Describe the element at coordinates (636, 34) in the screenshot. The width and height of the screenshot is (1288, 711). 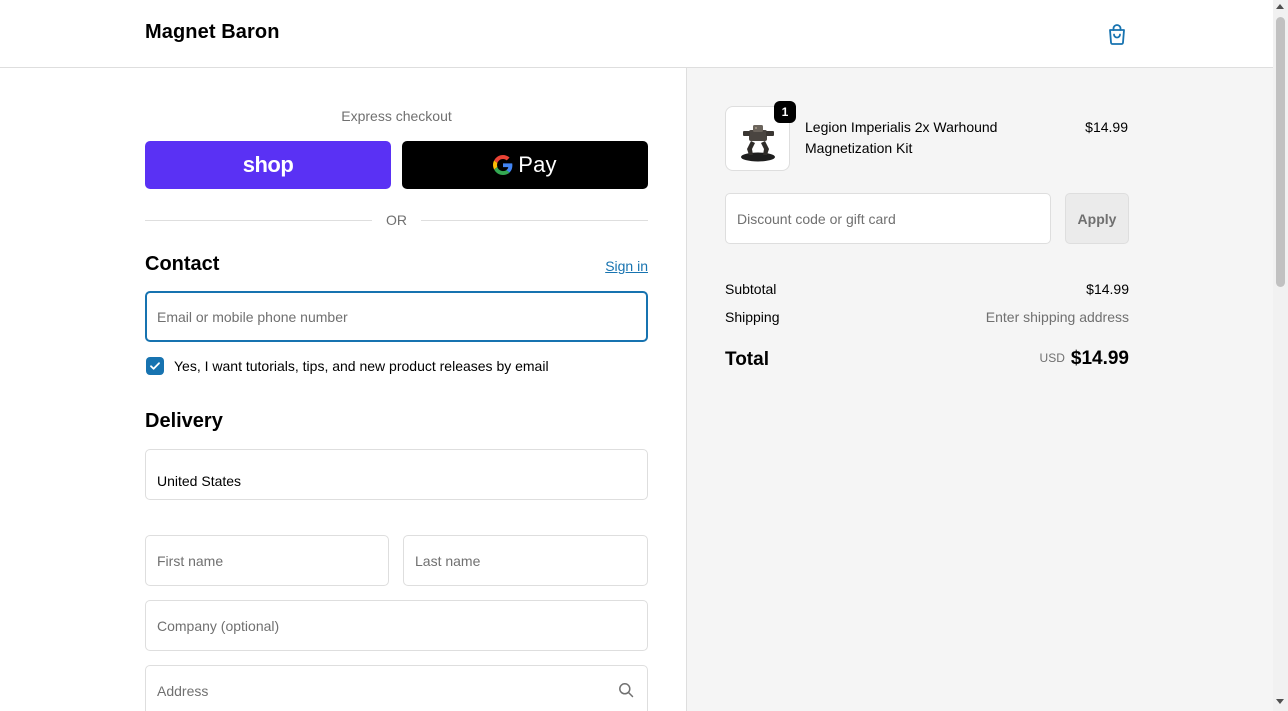
I see `page-header: Magnet Baron` at that location.